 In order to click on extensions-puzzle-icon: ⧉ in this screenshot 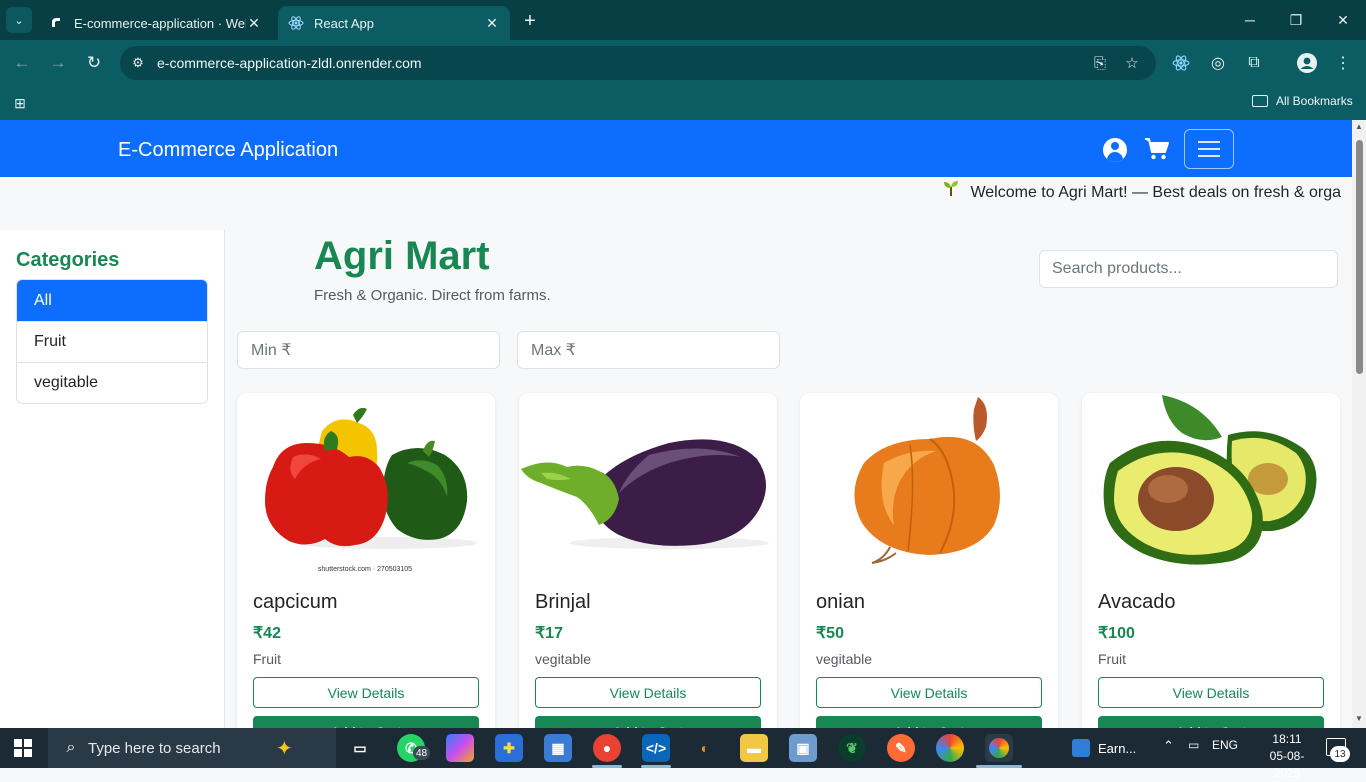, I will do `click(1254, 63)`.